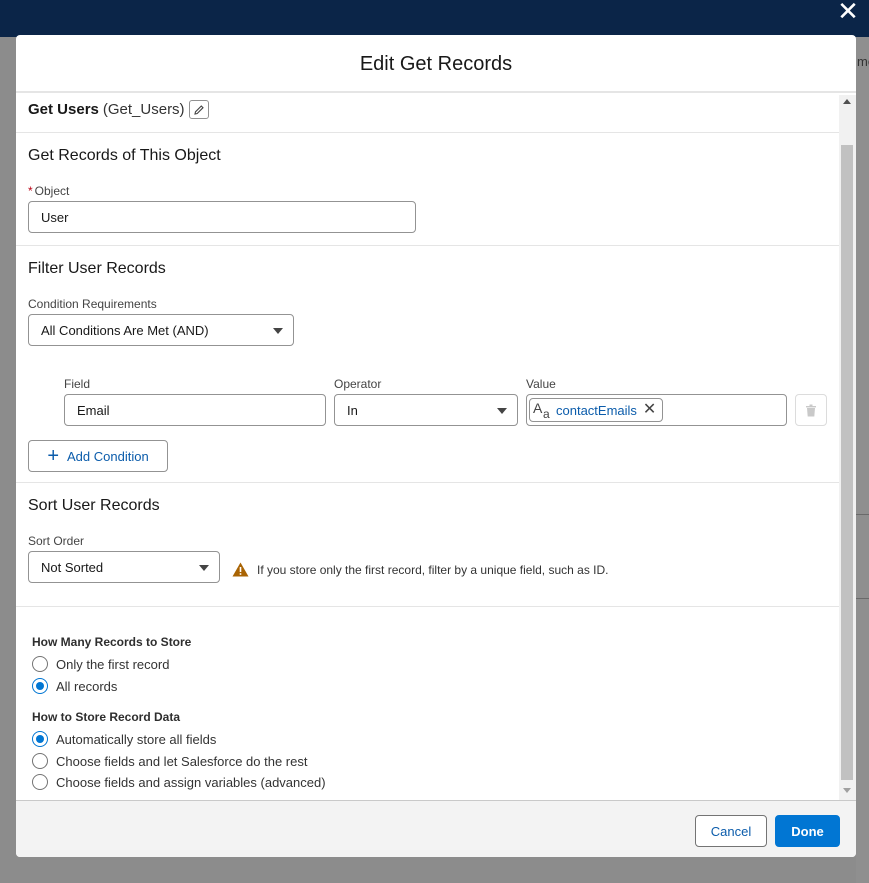  I want to click on text-resource-icon: A a, so click(543, 410).